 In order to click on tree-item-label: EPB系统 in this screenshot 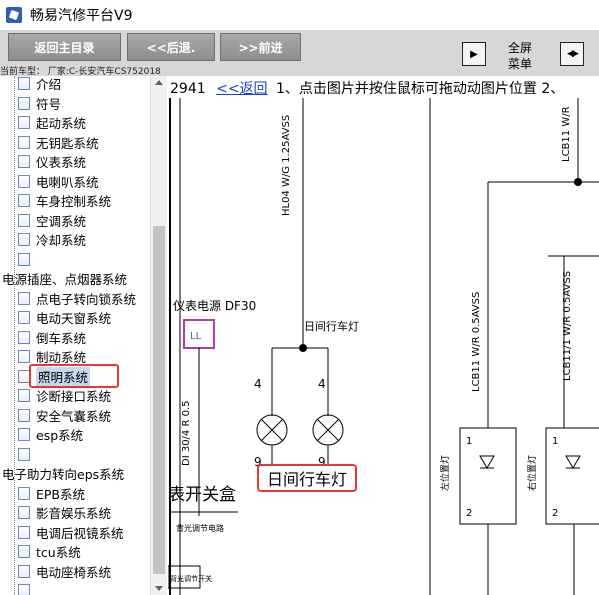, I will do `click(61, 494)`.